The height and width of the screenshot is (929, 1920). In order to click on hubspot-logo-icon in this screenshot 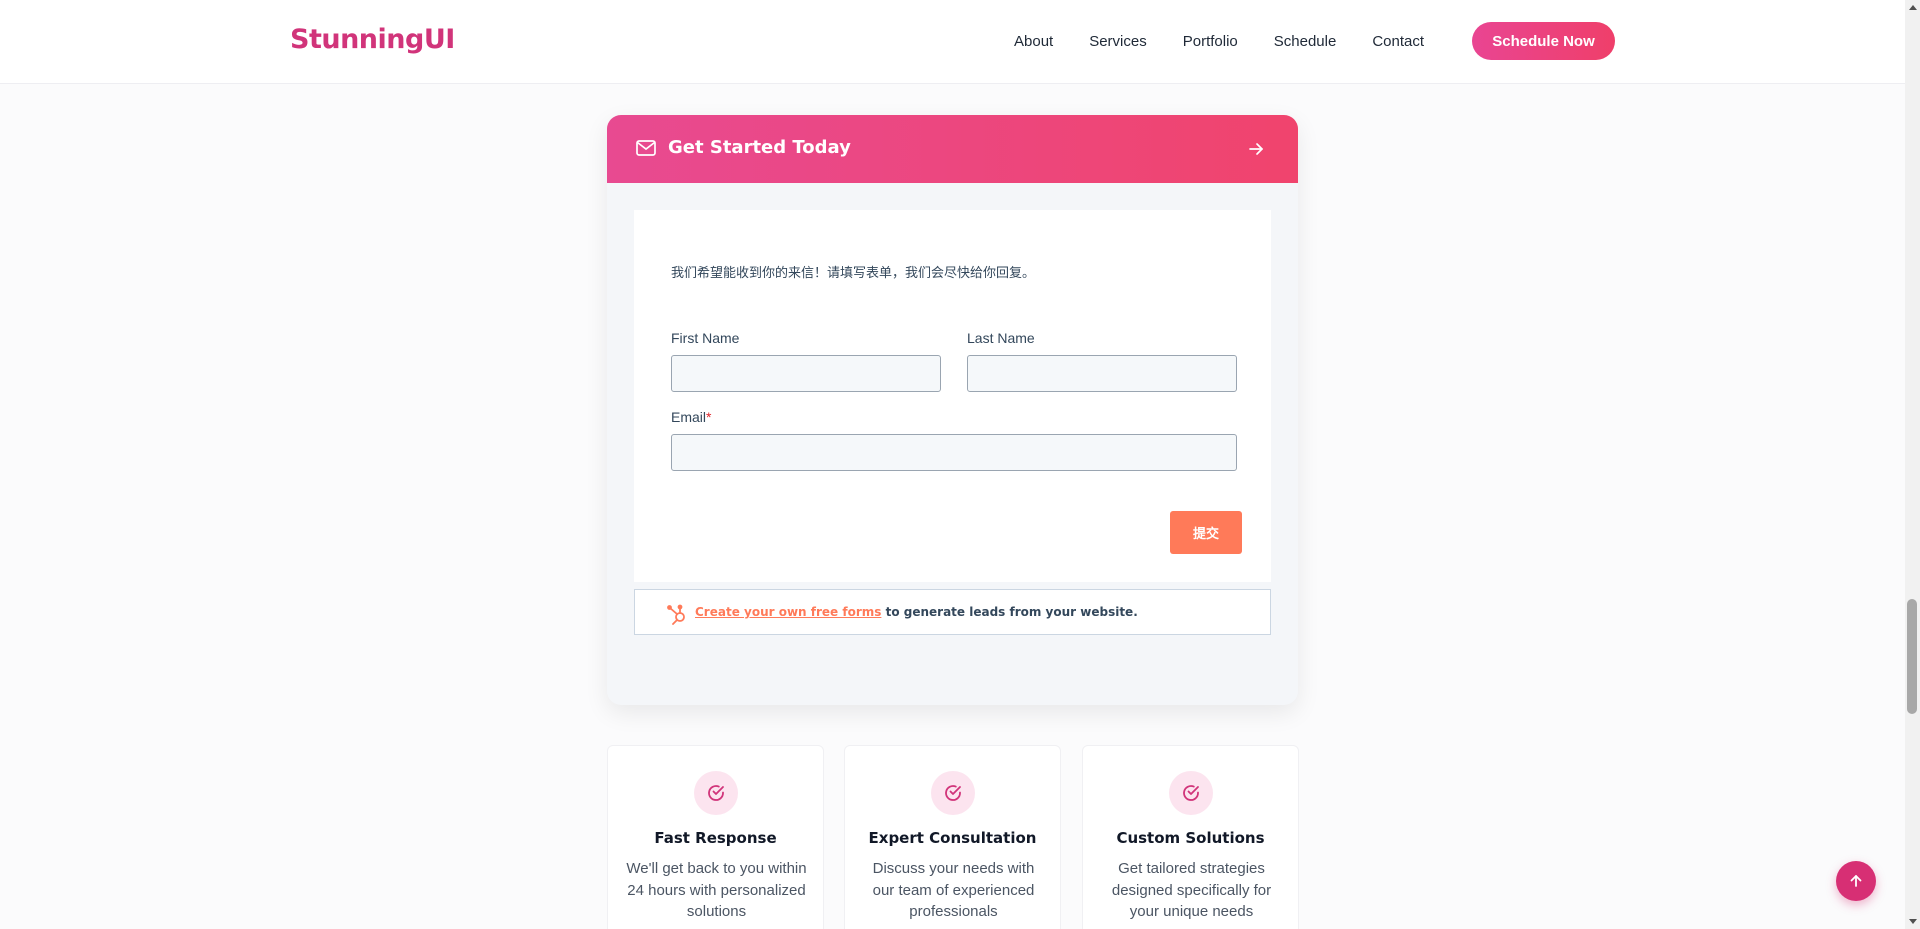, I will do `click(676, 614)`.